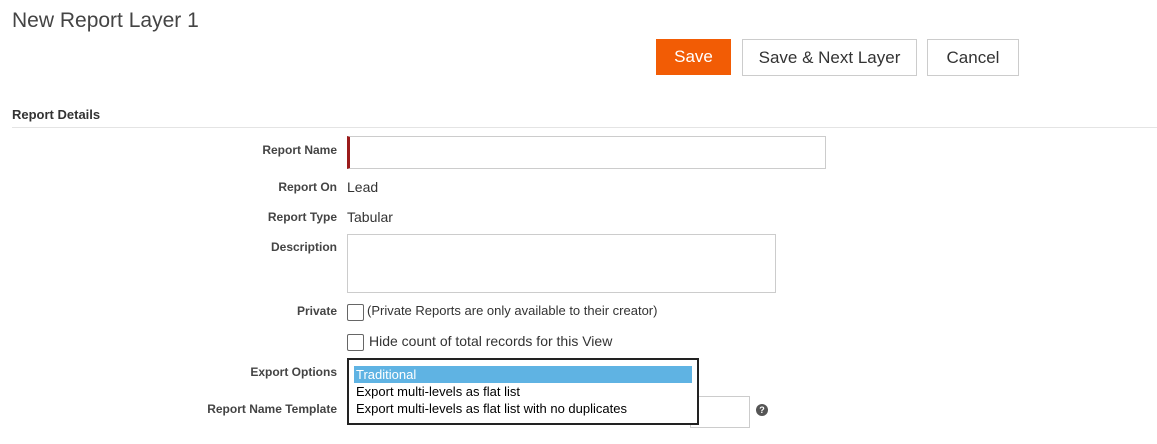 The height and width of the screenshot is (444, 1157). Describe the element at coordinates (303, 247) in the screenshot. I see `description-label: Description` at that location.